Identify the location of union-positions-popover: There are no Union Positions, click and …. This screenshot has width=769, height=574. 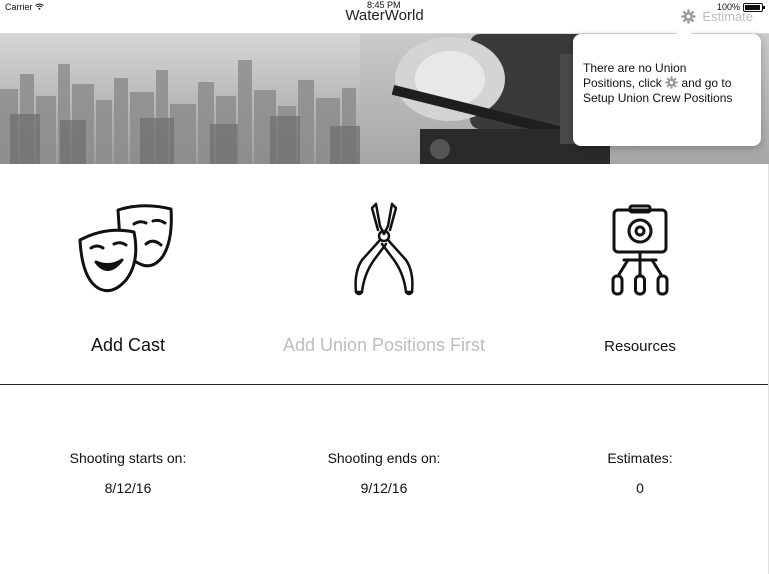
(667, 86).